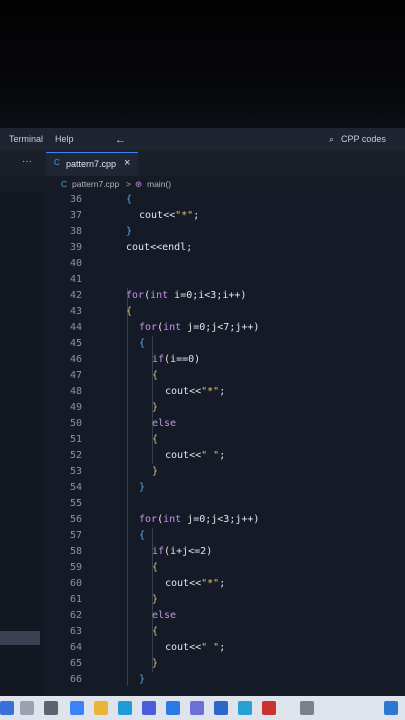  Describe the element at coordinates (20, 638) in the screenshot. I see `selected-item` at that location.